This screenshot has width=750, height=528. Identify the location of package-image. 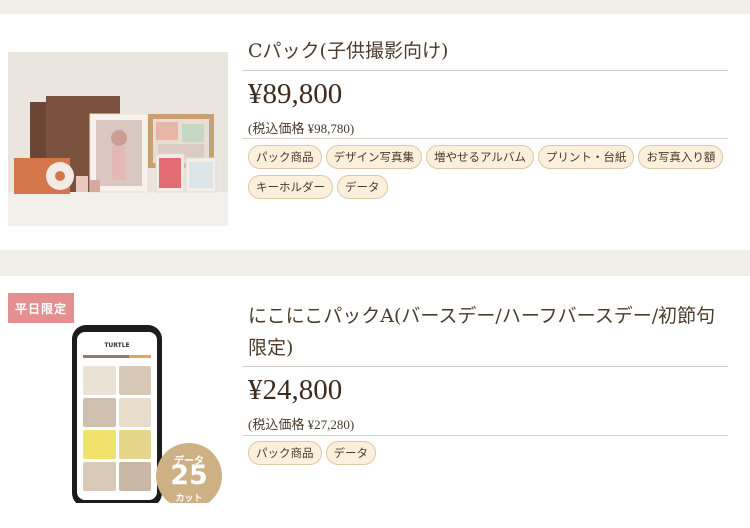
(118, 139).